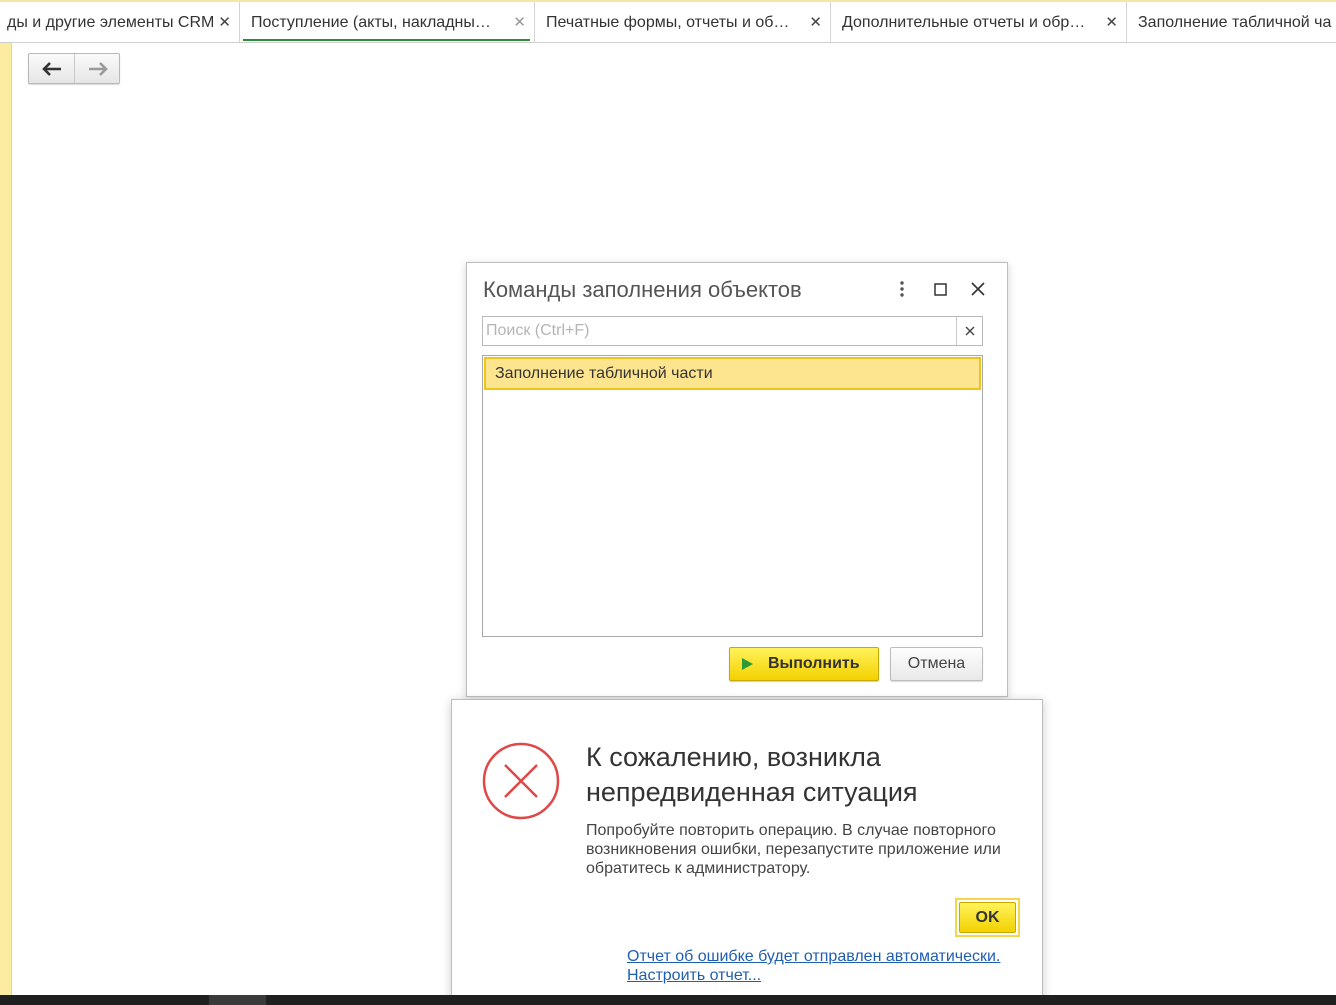 Image resolution: width=1336 pixels, height=1005 pixels. What do you see at coordinates (642, 289) in the screenshot?
I see `dialog-title: Команды заполнения объектов` at bounding box center [642, 289].